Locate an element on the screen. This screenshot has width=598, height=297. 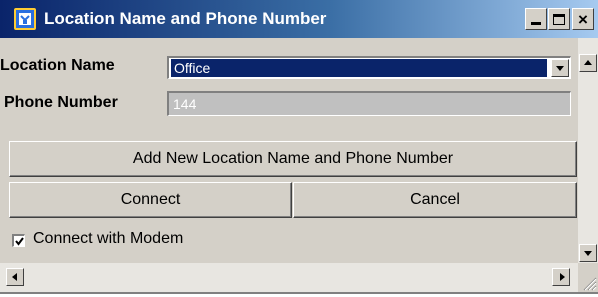
arrow-left-icon is located at coordinates (14, 277).